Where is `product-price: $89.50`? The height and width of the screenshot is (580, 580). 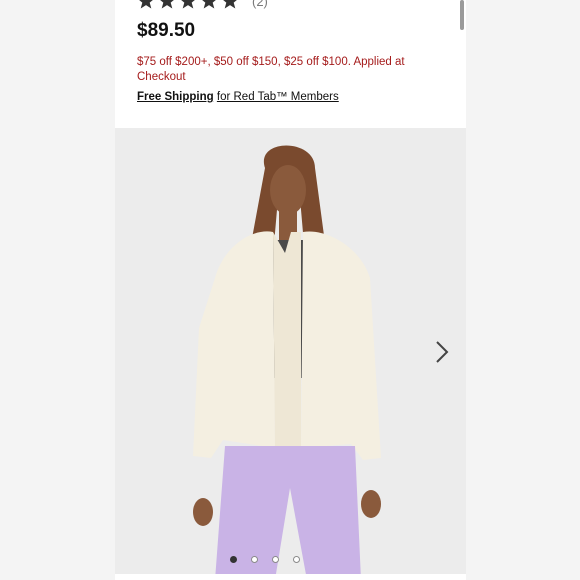
product-price: $89.50 is located at coordinates (166, 30).